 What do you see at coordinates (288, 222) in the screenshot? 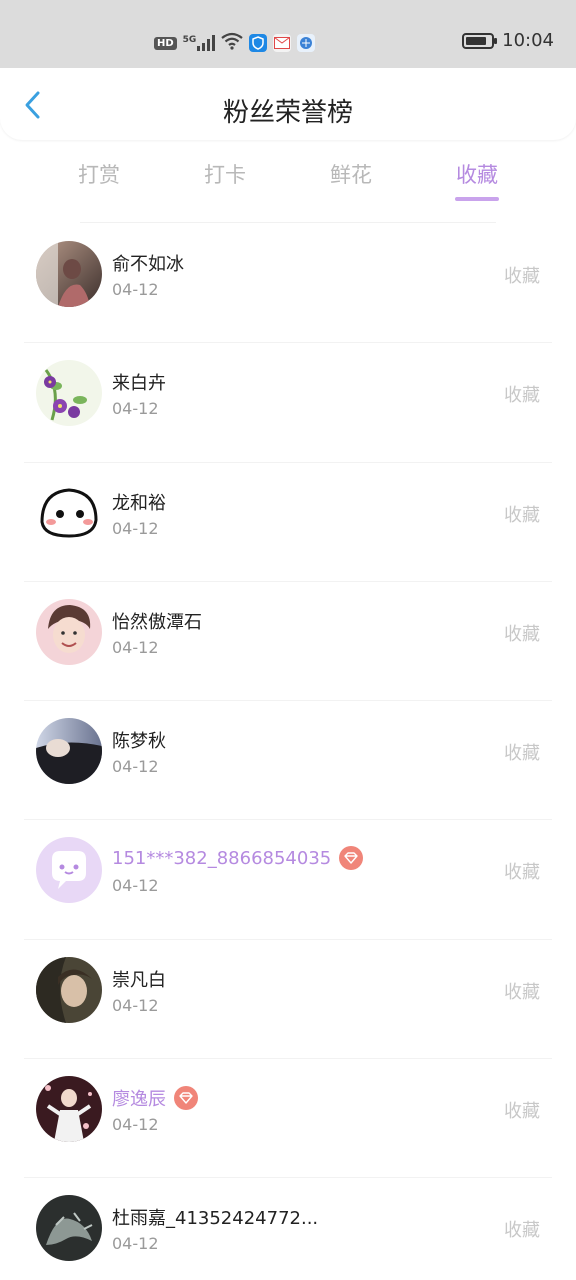
I see `divider` at bounding box center [288, 222].